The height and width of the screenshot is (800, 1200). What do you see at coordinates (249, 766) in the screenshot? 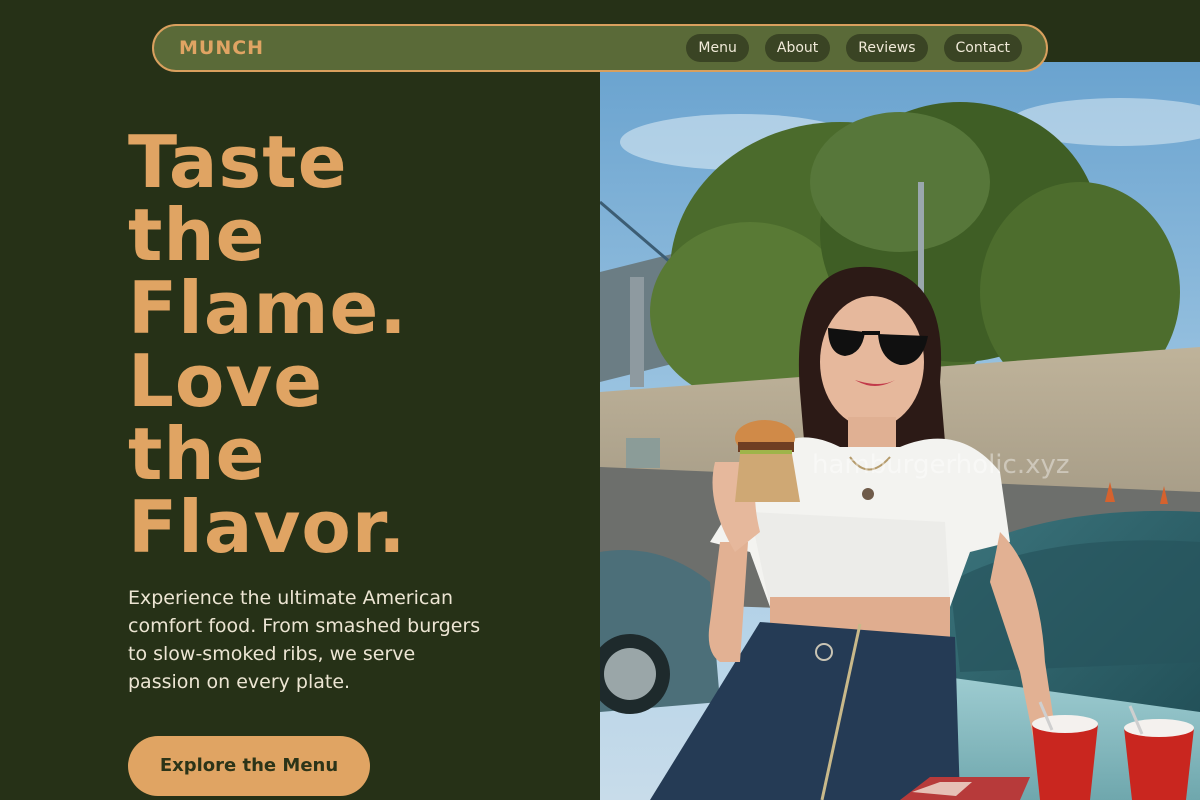
I see `explore-menu-button: Explore the Menu` at bounding box center [249, 766].